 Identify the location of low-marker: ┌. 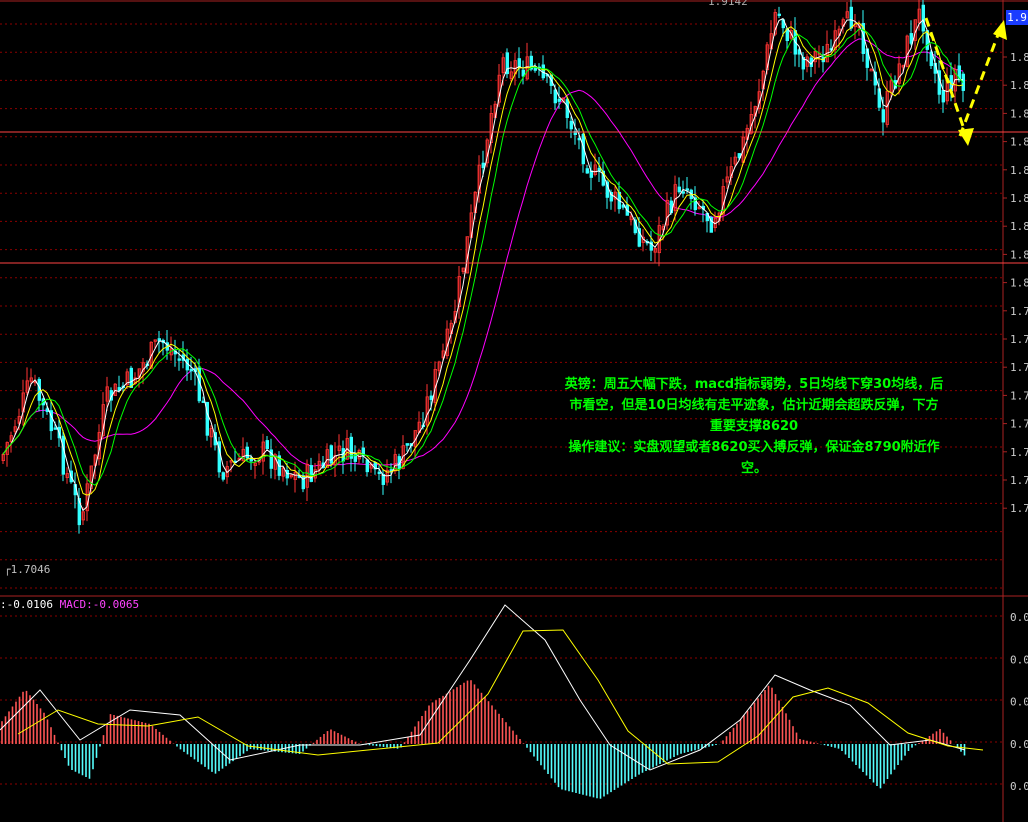
(7, 569).